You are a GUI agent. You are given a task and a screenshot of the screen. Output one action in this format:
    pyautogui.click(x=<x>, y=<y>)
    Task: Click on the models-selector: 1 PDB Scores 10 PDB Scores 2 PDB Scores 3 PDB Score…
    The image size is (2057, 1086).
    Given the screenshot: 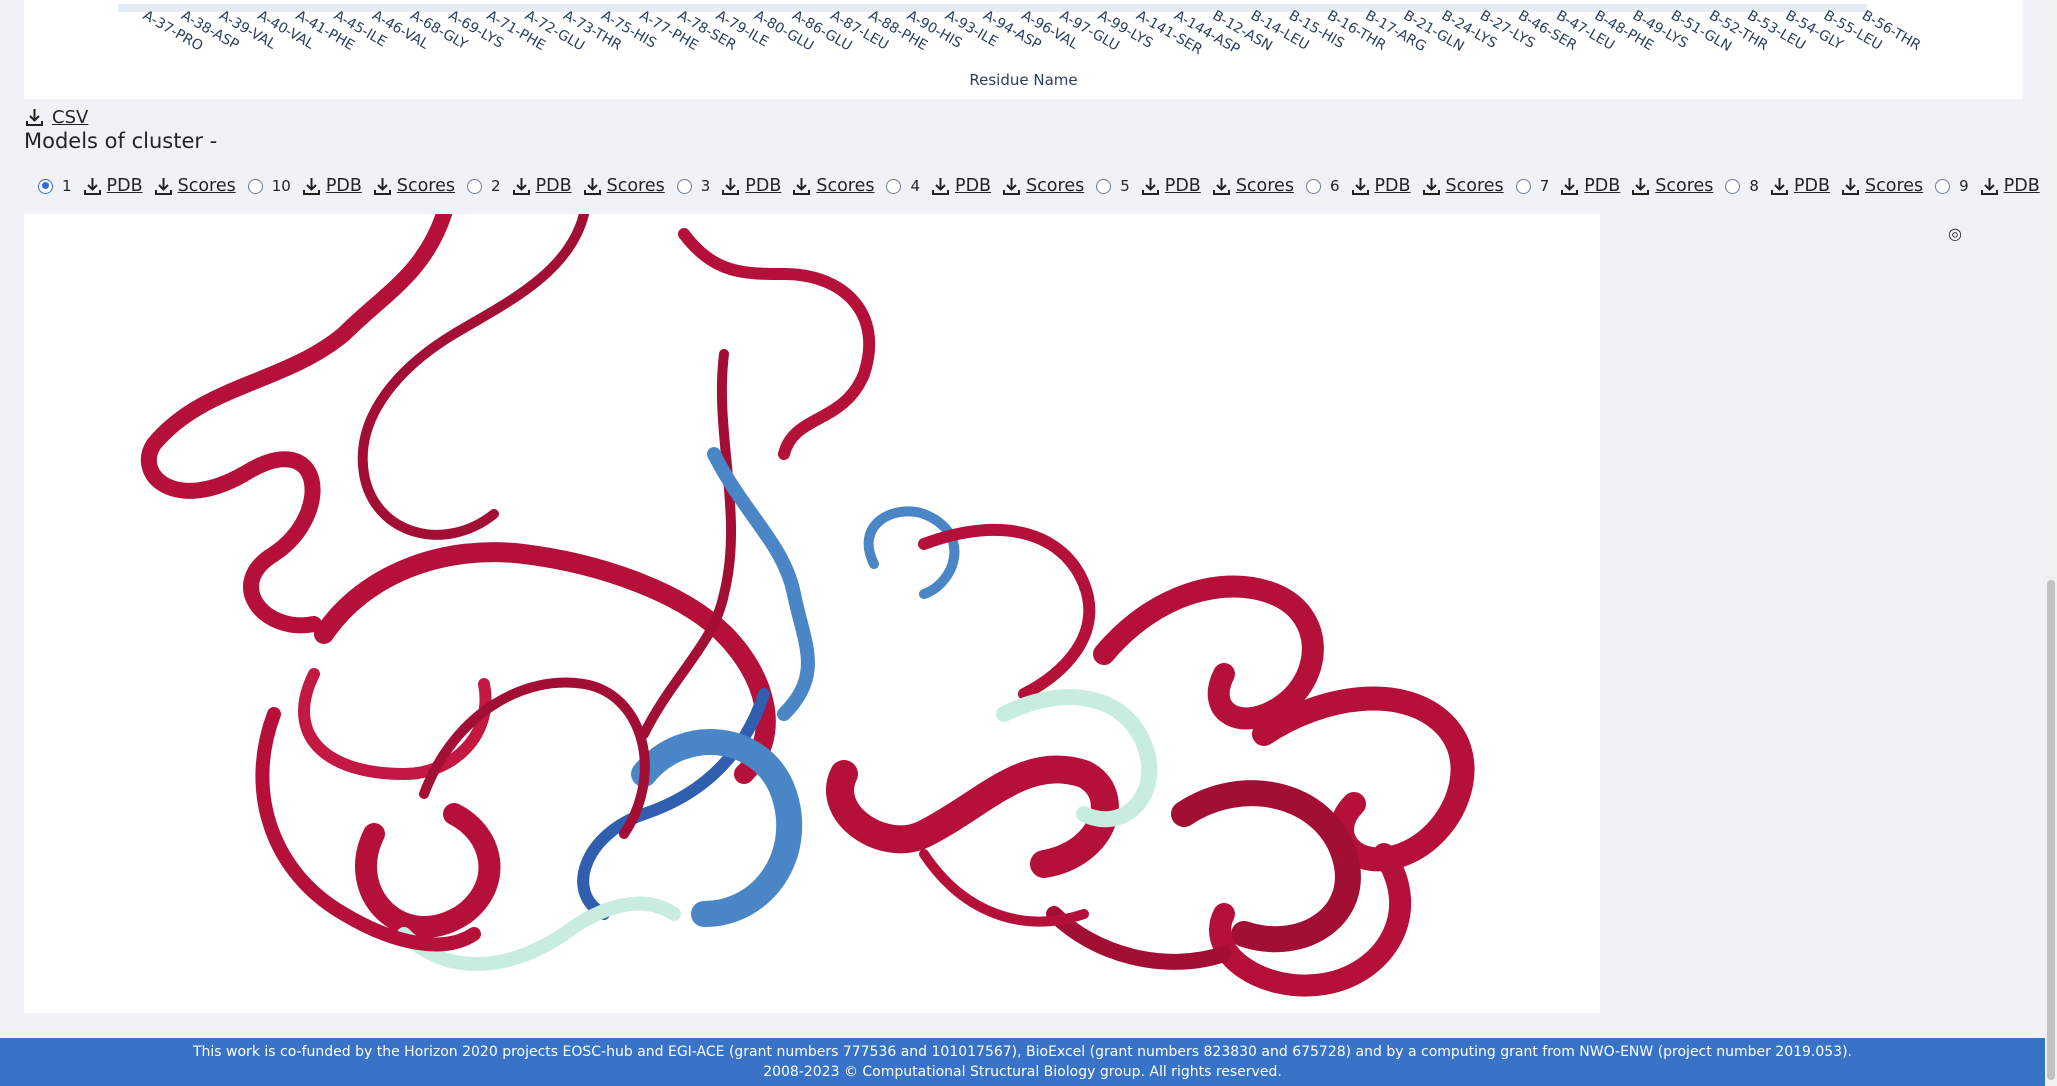 What is the action you would take?
    pyautogui.click(x=1047, y=186)
    